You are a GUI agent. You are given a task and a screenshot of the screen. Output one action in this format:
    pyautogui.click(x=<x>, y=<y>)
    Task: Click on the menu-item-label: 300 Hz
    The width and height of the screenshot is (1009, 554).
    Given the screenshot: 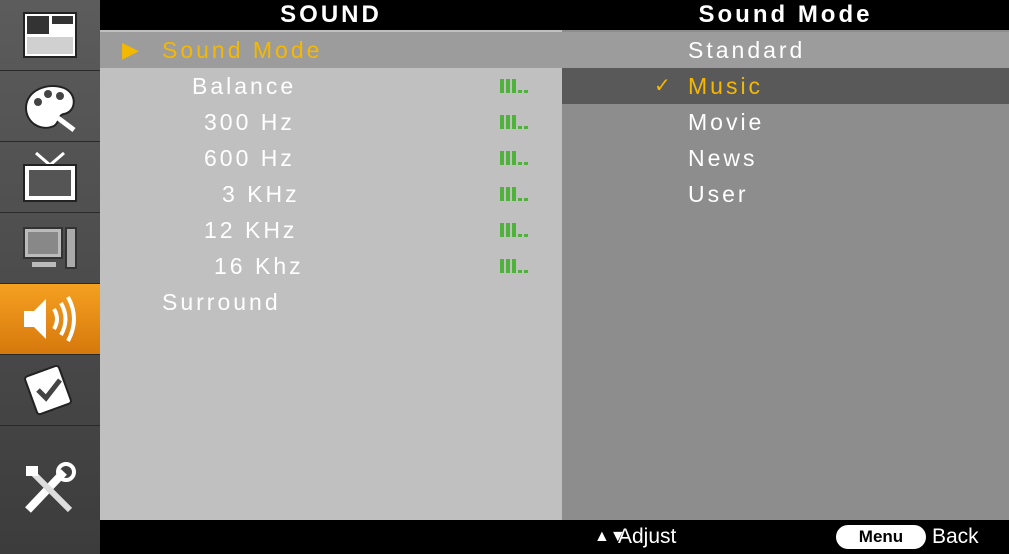 What is the action you would take?
    pyautogui.click(x=249, y=122)
    